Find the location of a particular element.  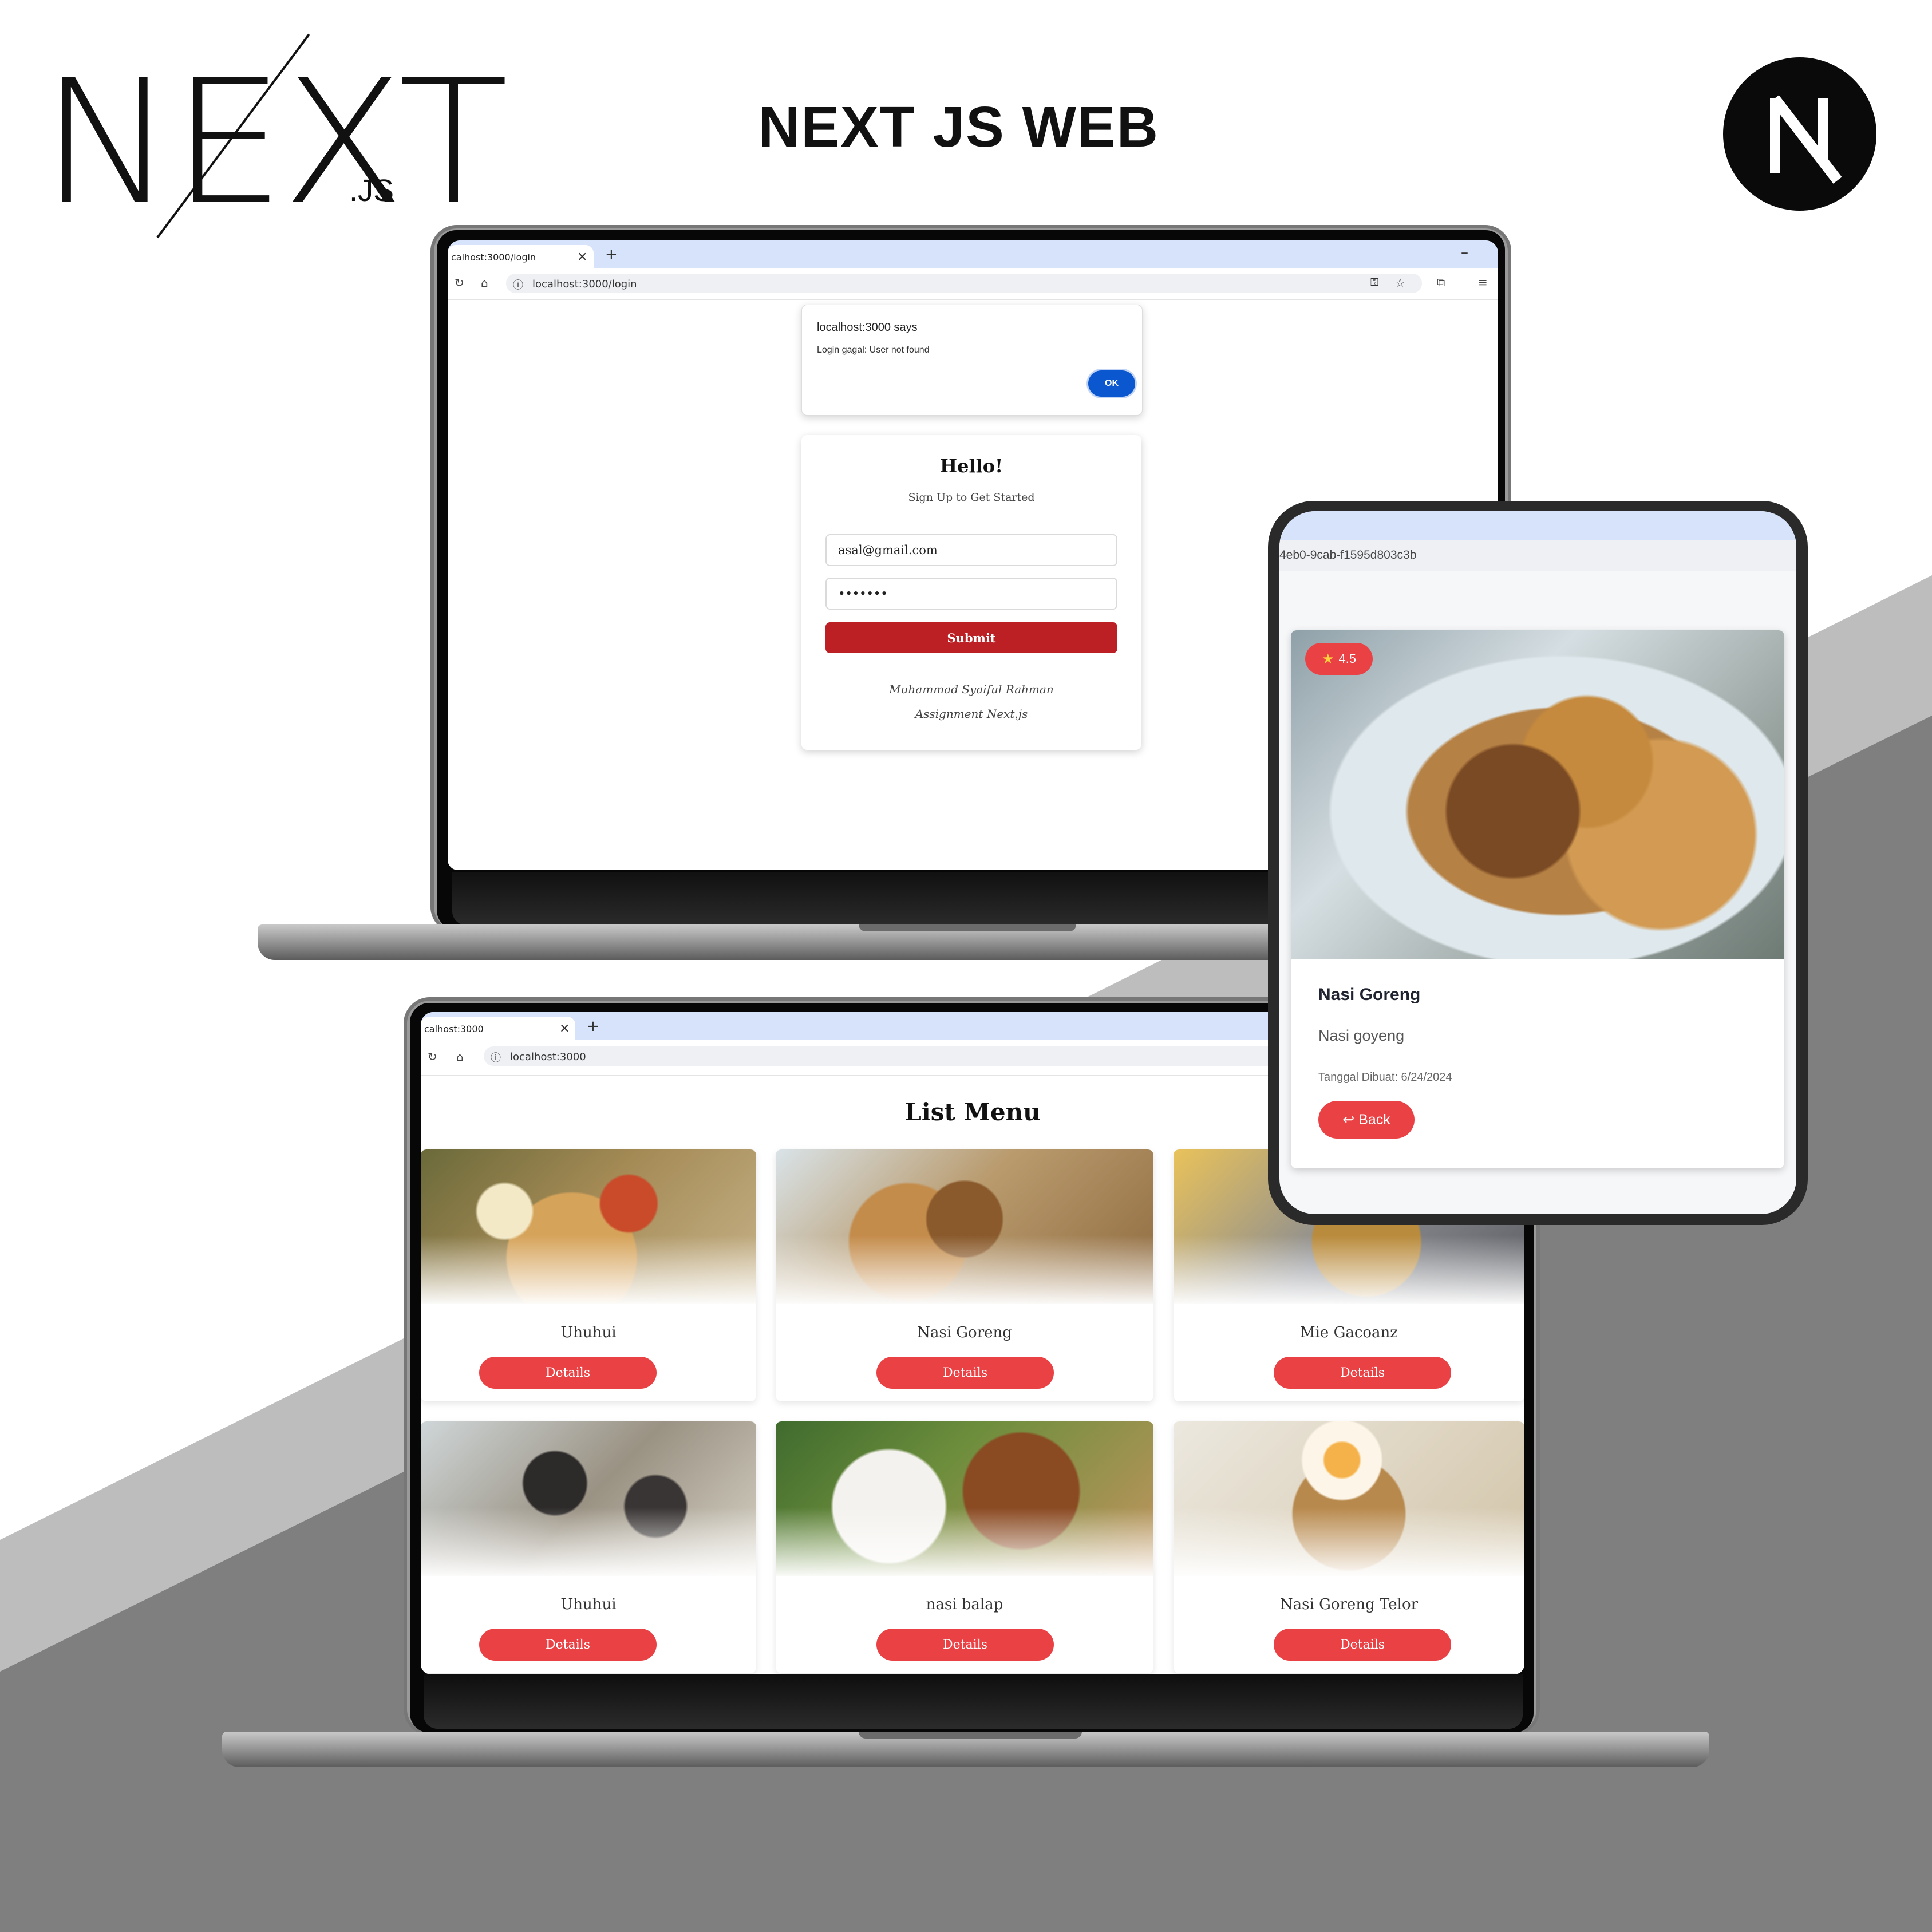

back-button: ↩ Back is located at coordinates (1366, 1120).